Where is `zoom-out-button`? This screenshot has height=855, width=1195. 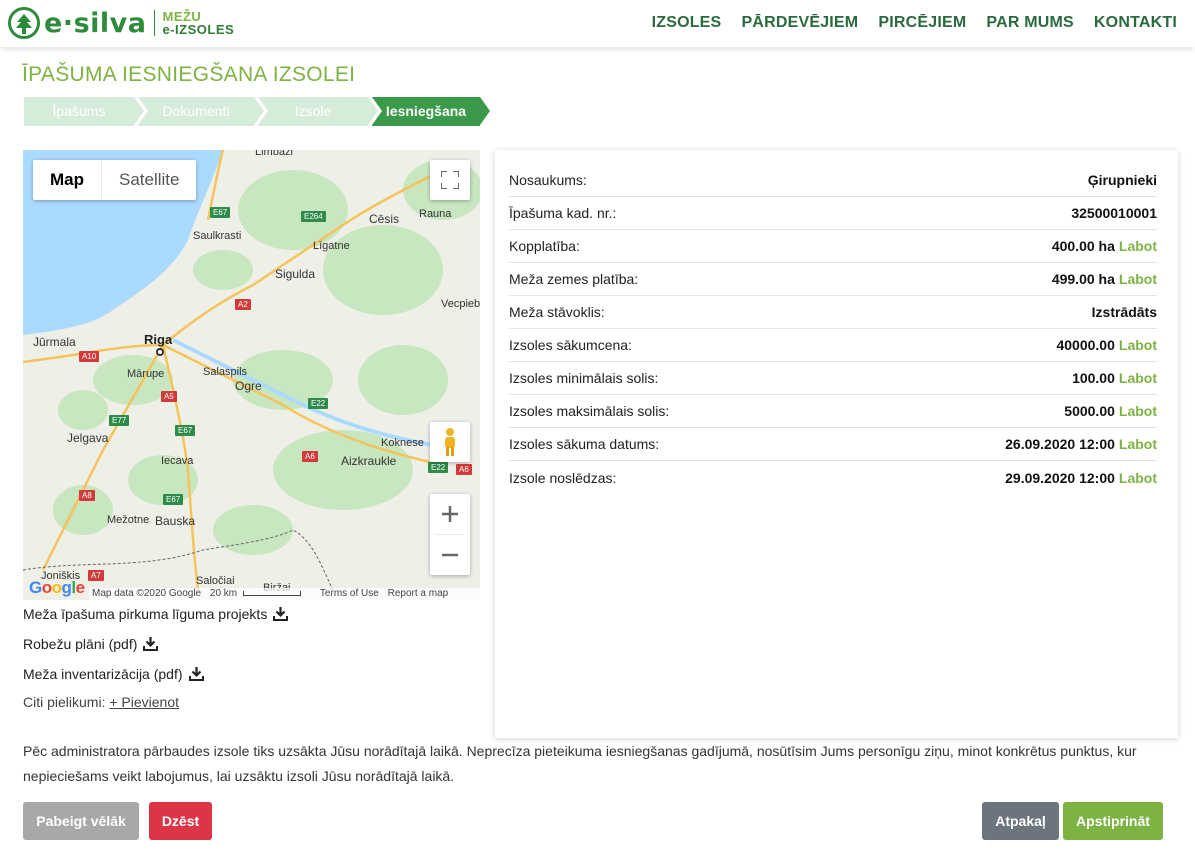
zoom-out-button is located at coordinates (450, 555).